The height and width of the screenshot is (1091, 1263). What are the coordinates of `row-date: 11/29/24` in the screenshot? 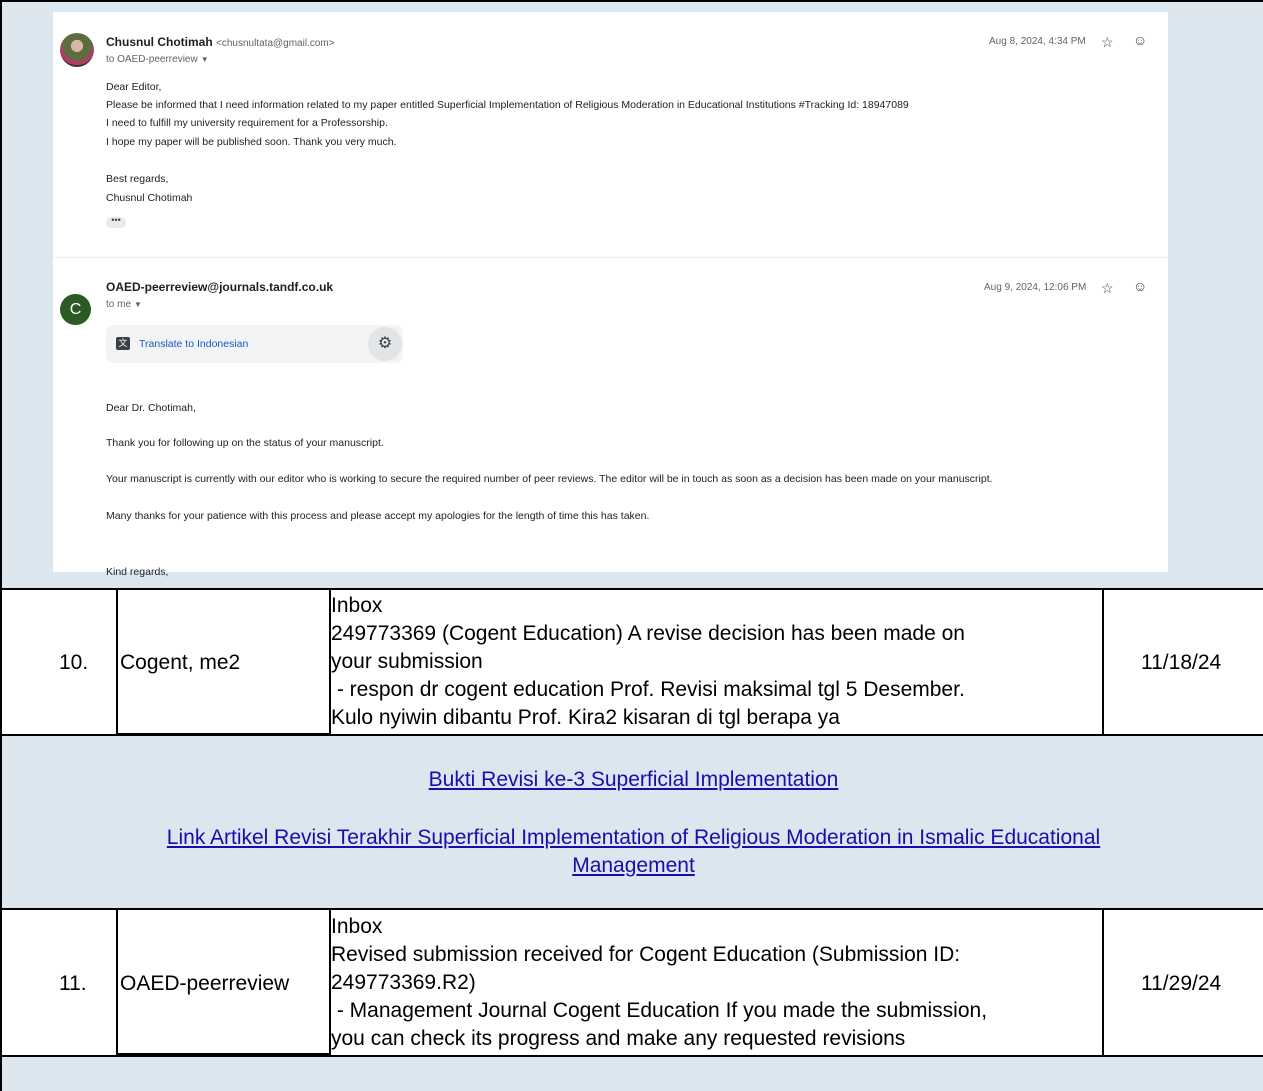 It's located at (1181, 983).